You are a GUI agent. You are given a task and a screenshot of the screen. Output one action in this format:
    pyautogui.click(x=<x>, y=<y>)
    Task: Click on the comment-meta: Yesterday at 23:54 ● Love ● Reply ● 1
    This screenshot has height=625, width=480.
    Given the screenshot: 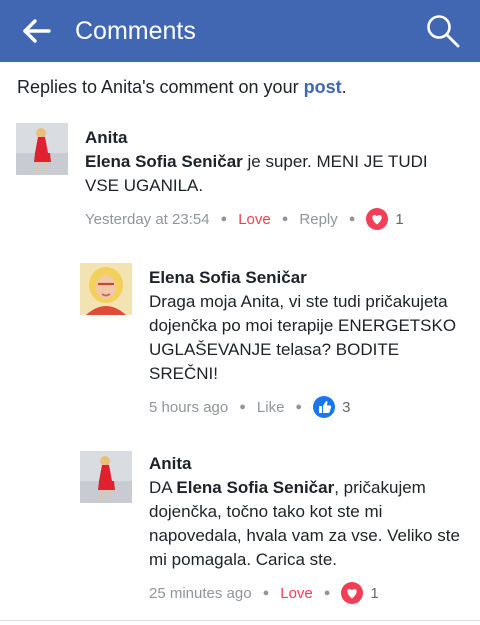 What is the action you would take?
    pyautogui.click(x=275, y=219)
    